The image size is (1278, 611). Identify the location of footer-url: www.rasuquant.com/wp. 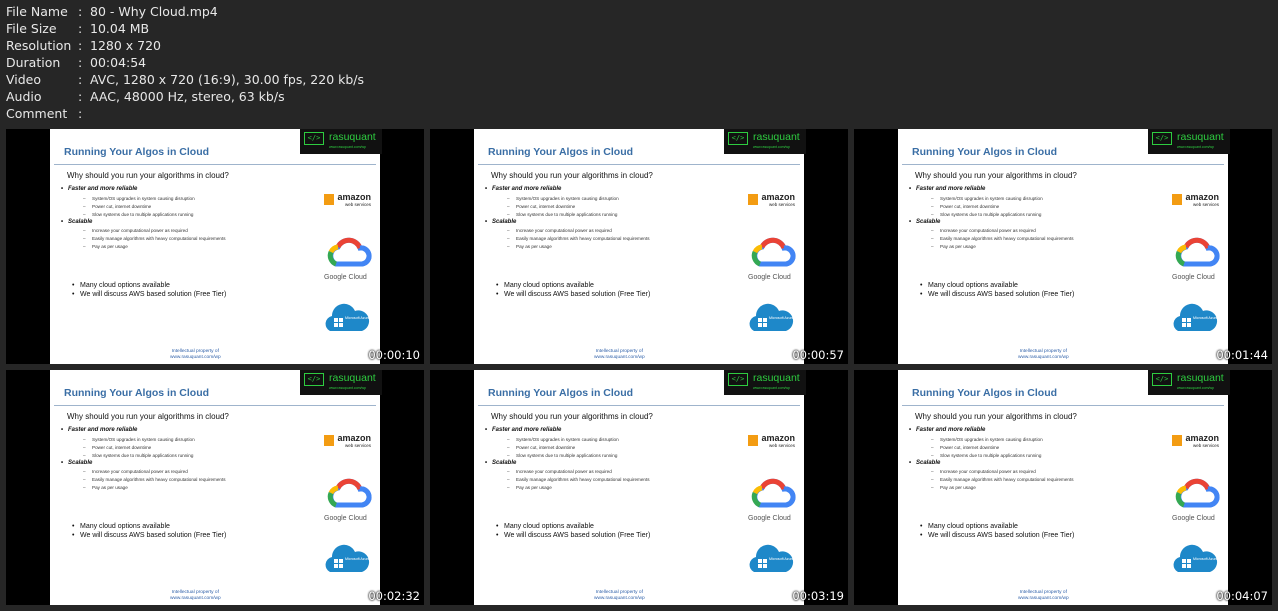
(1043, 357).